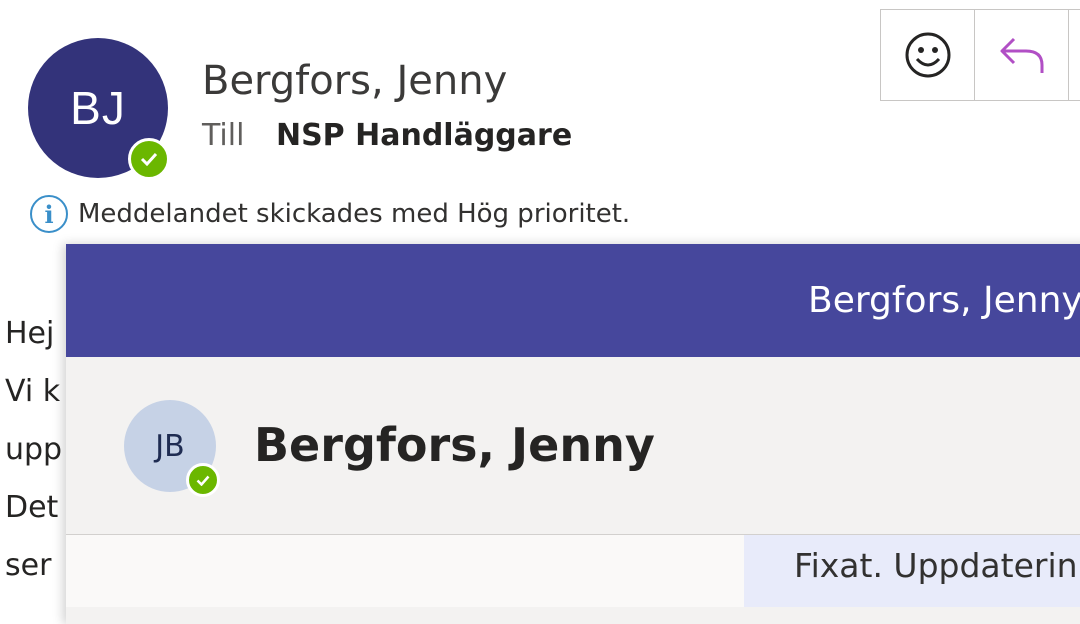 This screenshot has width=1080, height=624. I want to click on to-label: Till, so click(223, 135).